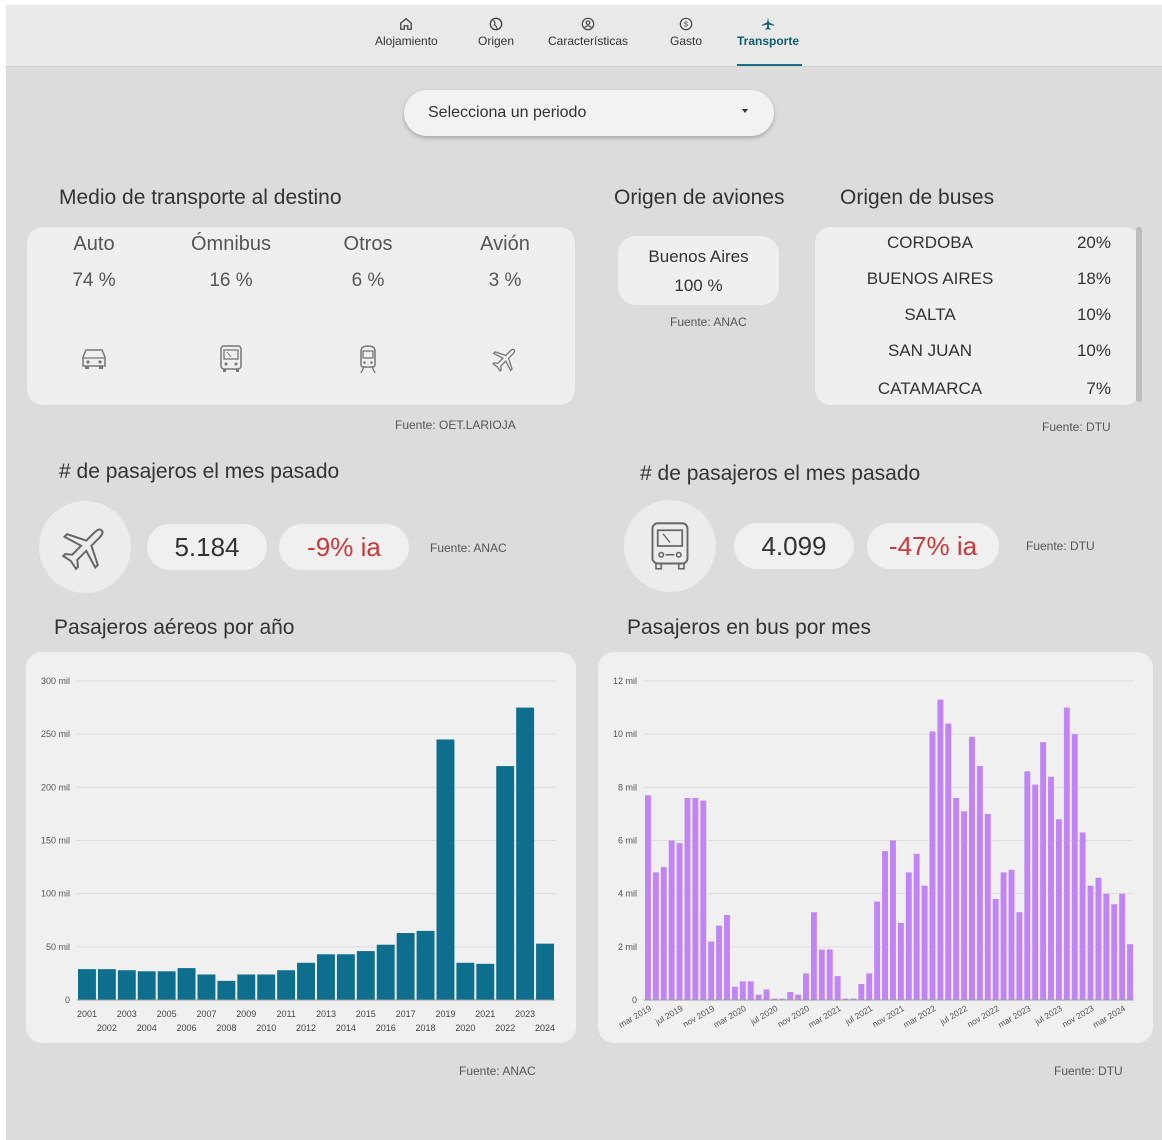 This screenshot has height=1140, width=1162. I want to click on mode-pct: 3 %, so click(505, 280).